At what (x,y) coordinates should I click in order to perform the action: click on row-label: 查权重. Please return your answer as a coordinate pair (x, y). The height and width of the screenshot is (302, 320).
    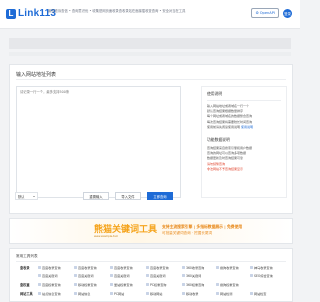
    Looking at the image, I should click on (25, 285).